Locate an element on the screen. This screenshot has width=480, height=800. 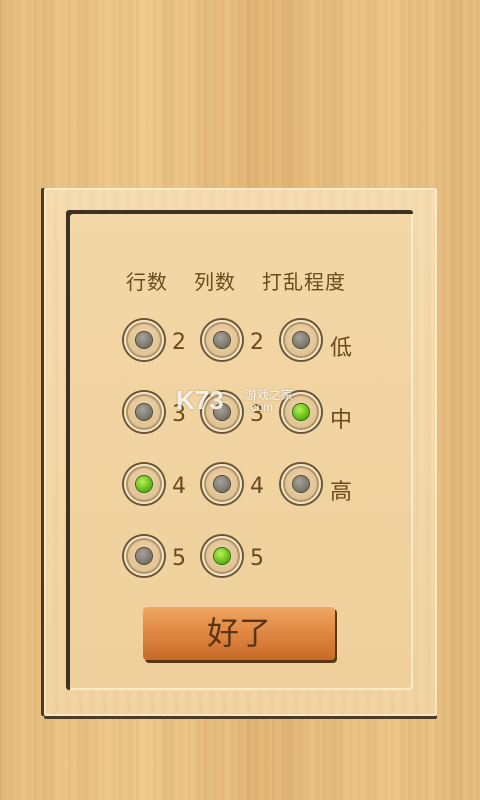
rows-label-5: 5 is located at coordinates (179, 558).